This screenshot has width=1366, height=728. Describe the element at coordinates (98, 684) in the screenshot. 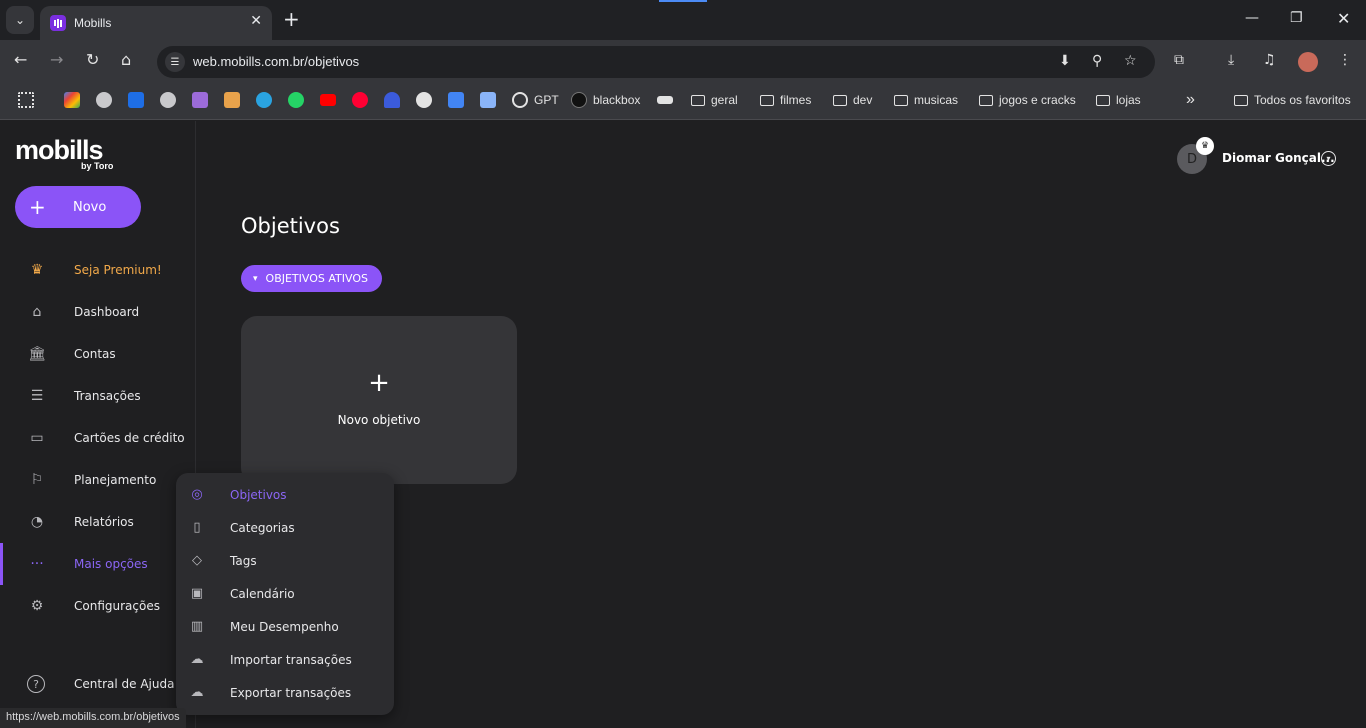

I see `sidebar-item-ajuda: ? Central de Ajuda` at that location.